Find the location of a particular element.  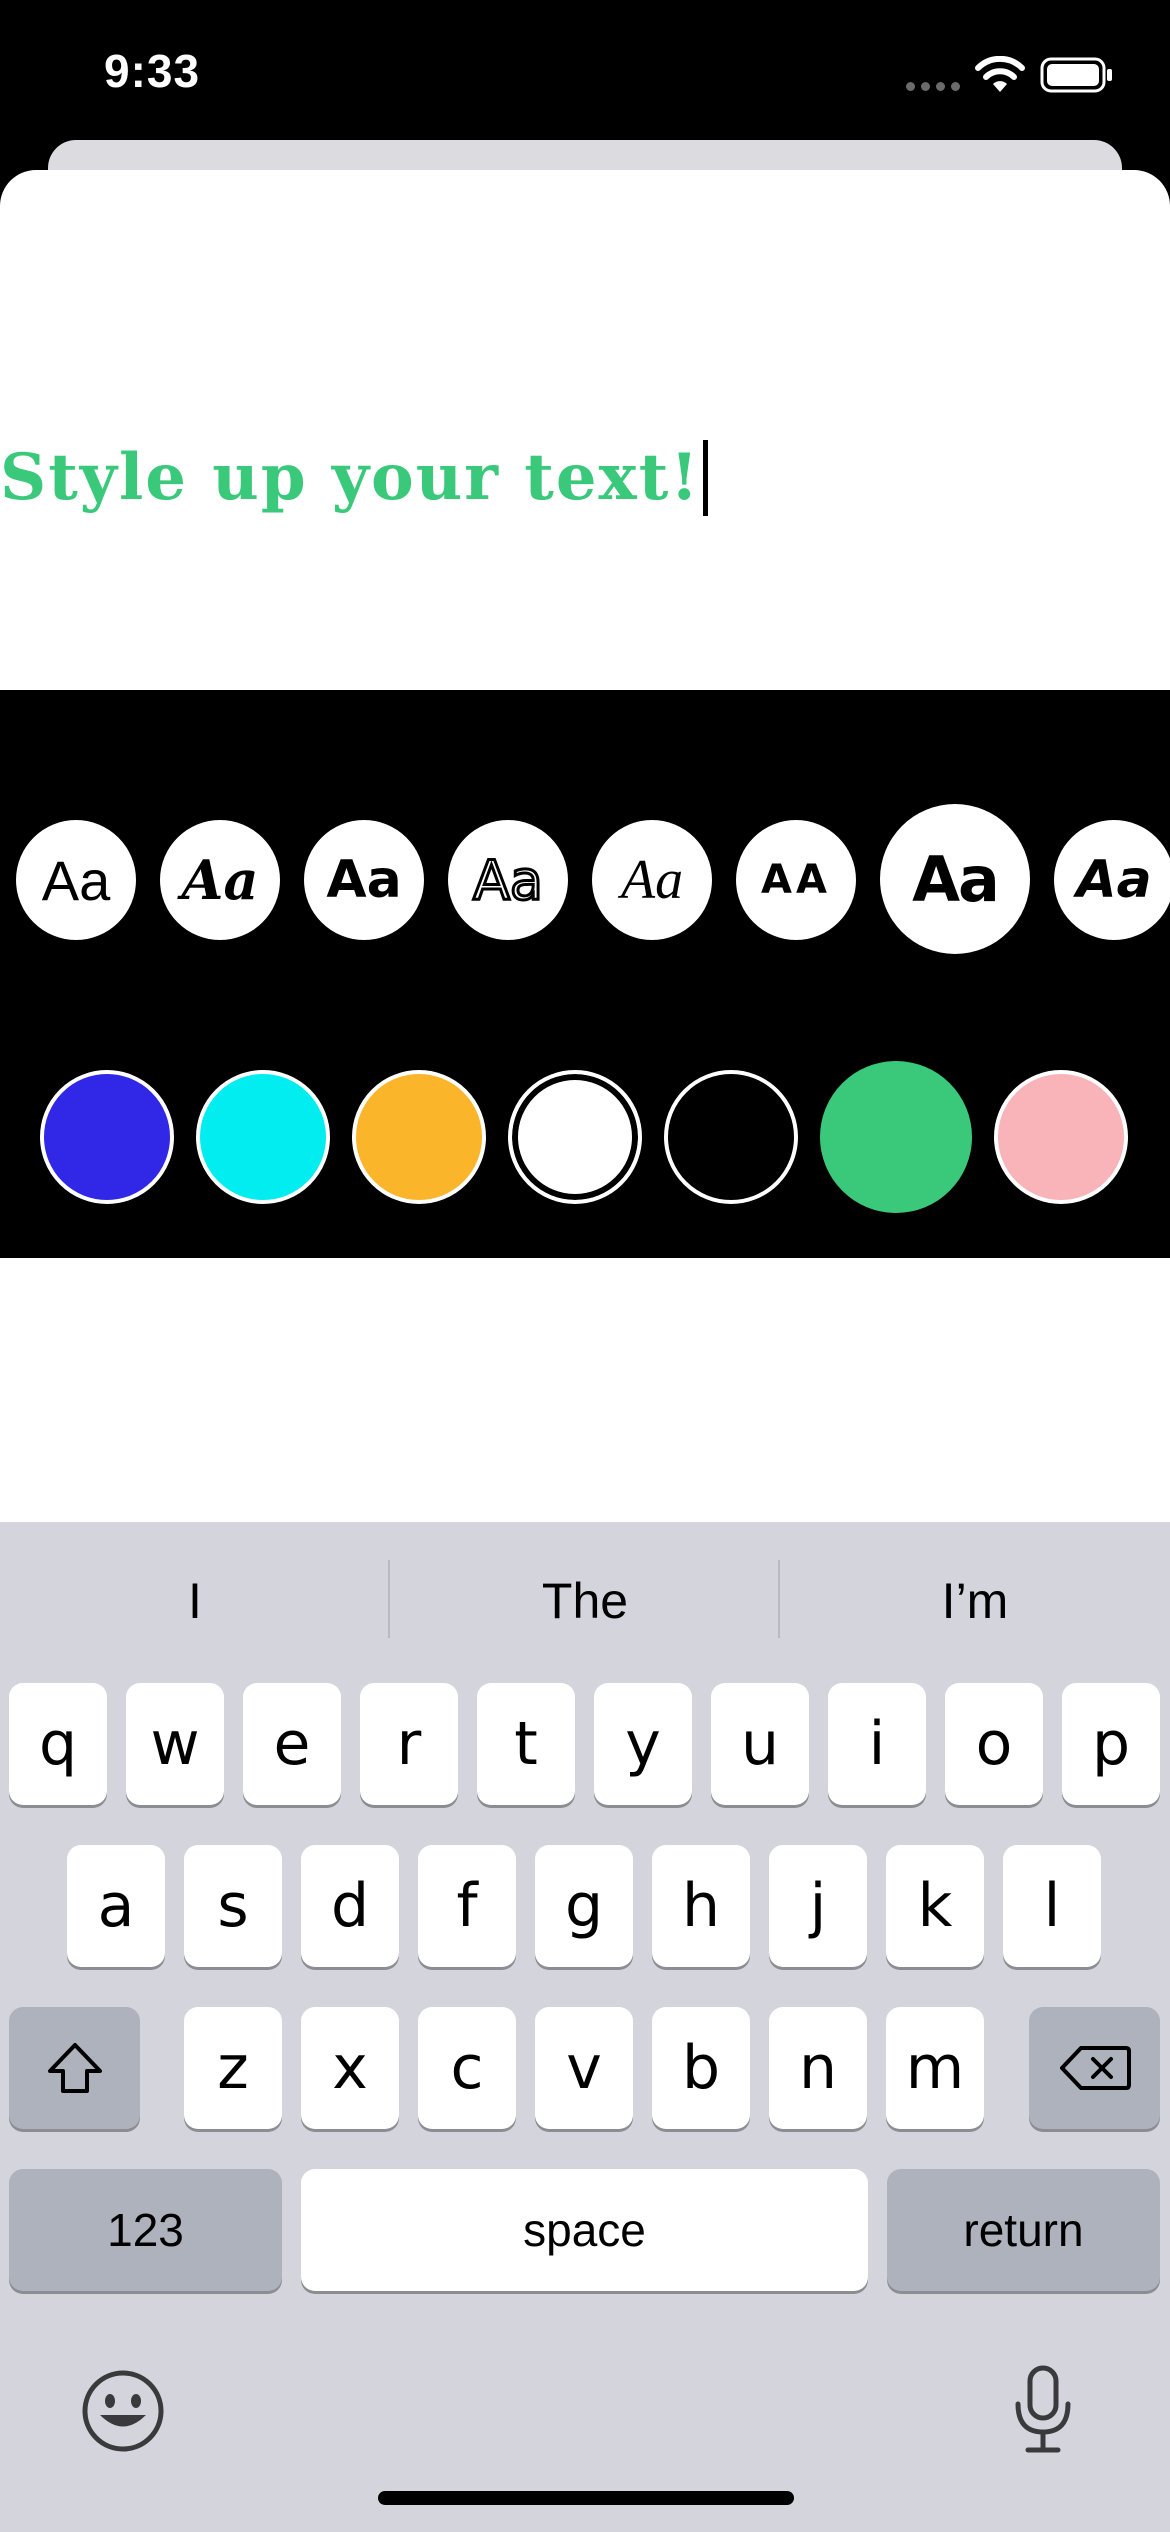

font-option-rounded-bold: Aa is located at coordinates (364, 880).